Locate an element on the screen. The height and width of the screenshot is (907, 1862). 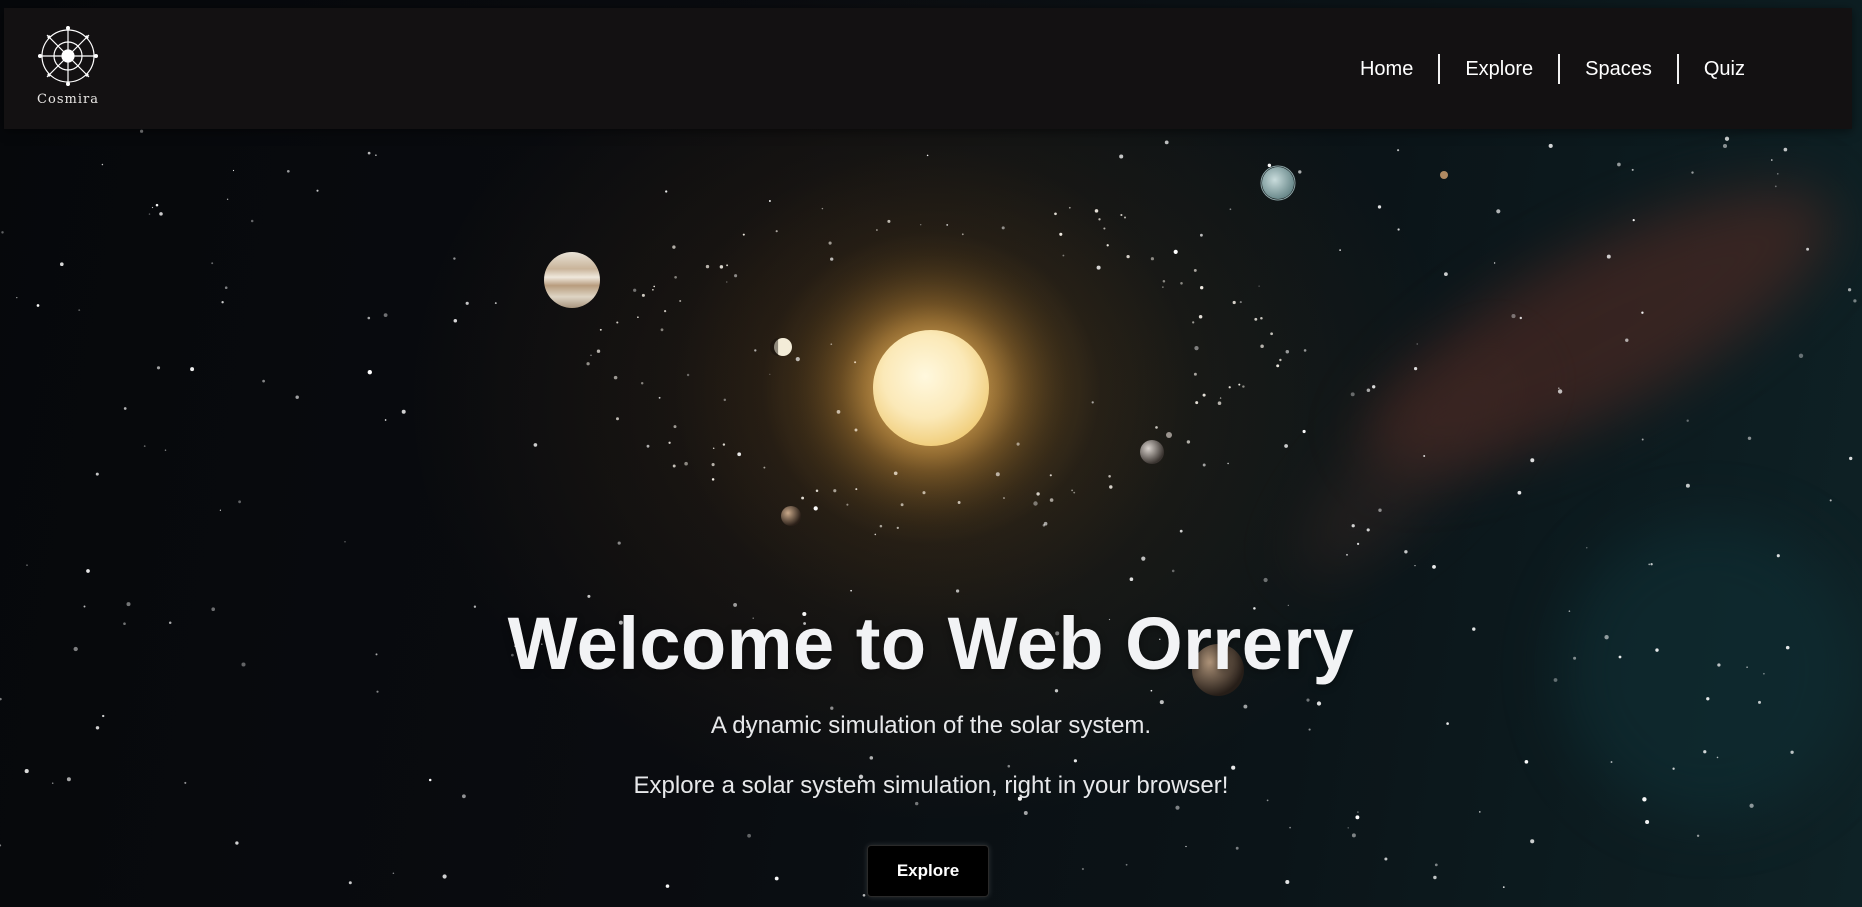
brand-logo: Cosmira is located at coordinates (68, 72).